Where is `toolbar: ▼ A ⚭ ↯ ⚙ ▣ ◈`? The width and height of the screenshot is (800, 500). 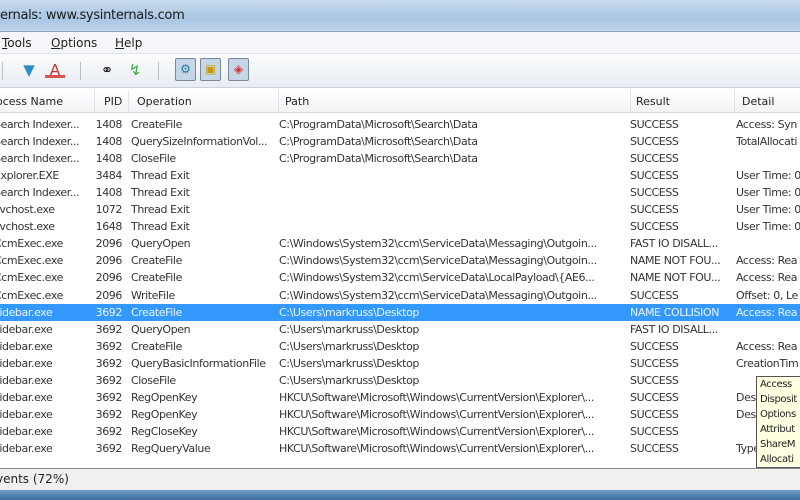 toolbar: ▼ A ⚭ ↯ ⚙ ▣ ◈ is located at coordinates (400, 71).